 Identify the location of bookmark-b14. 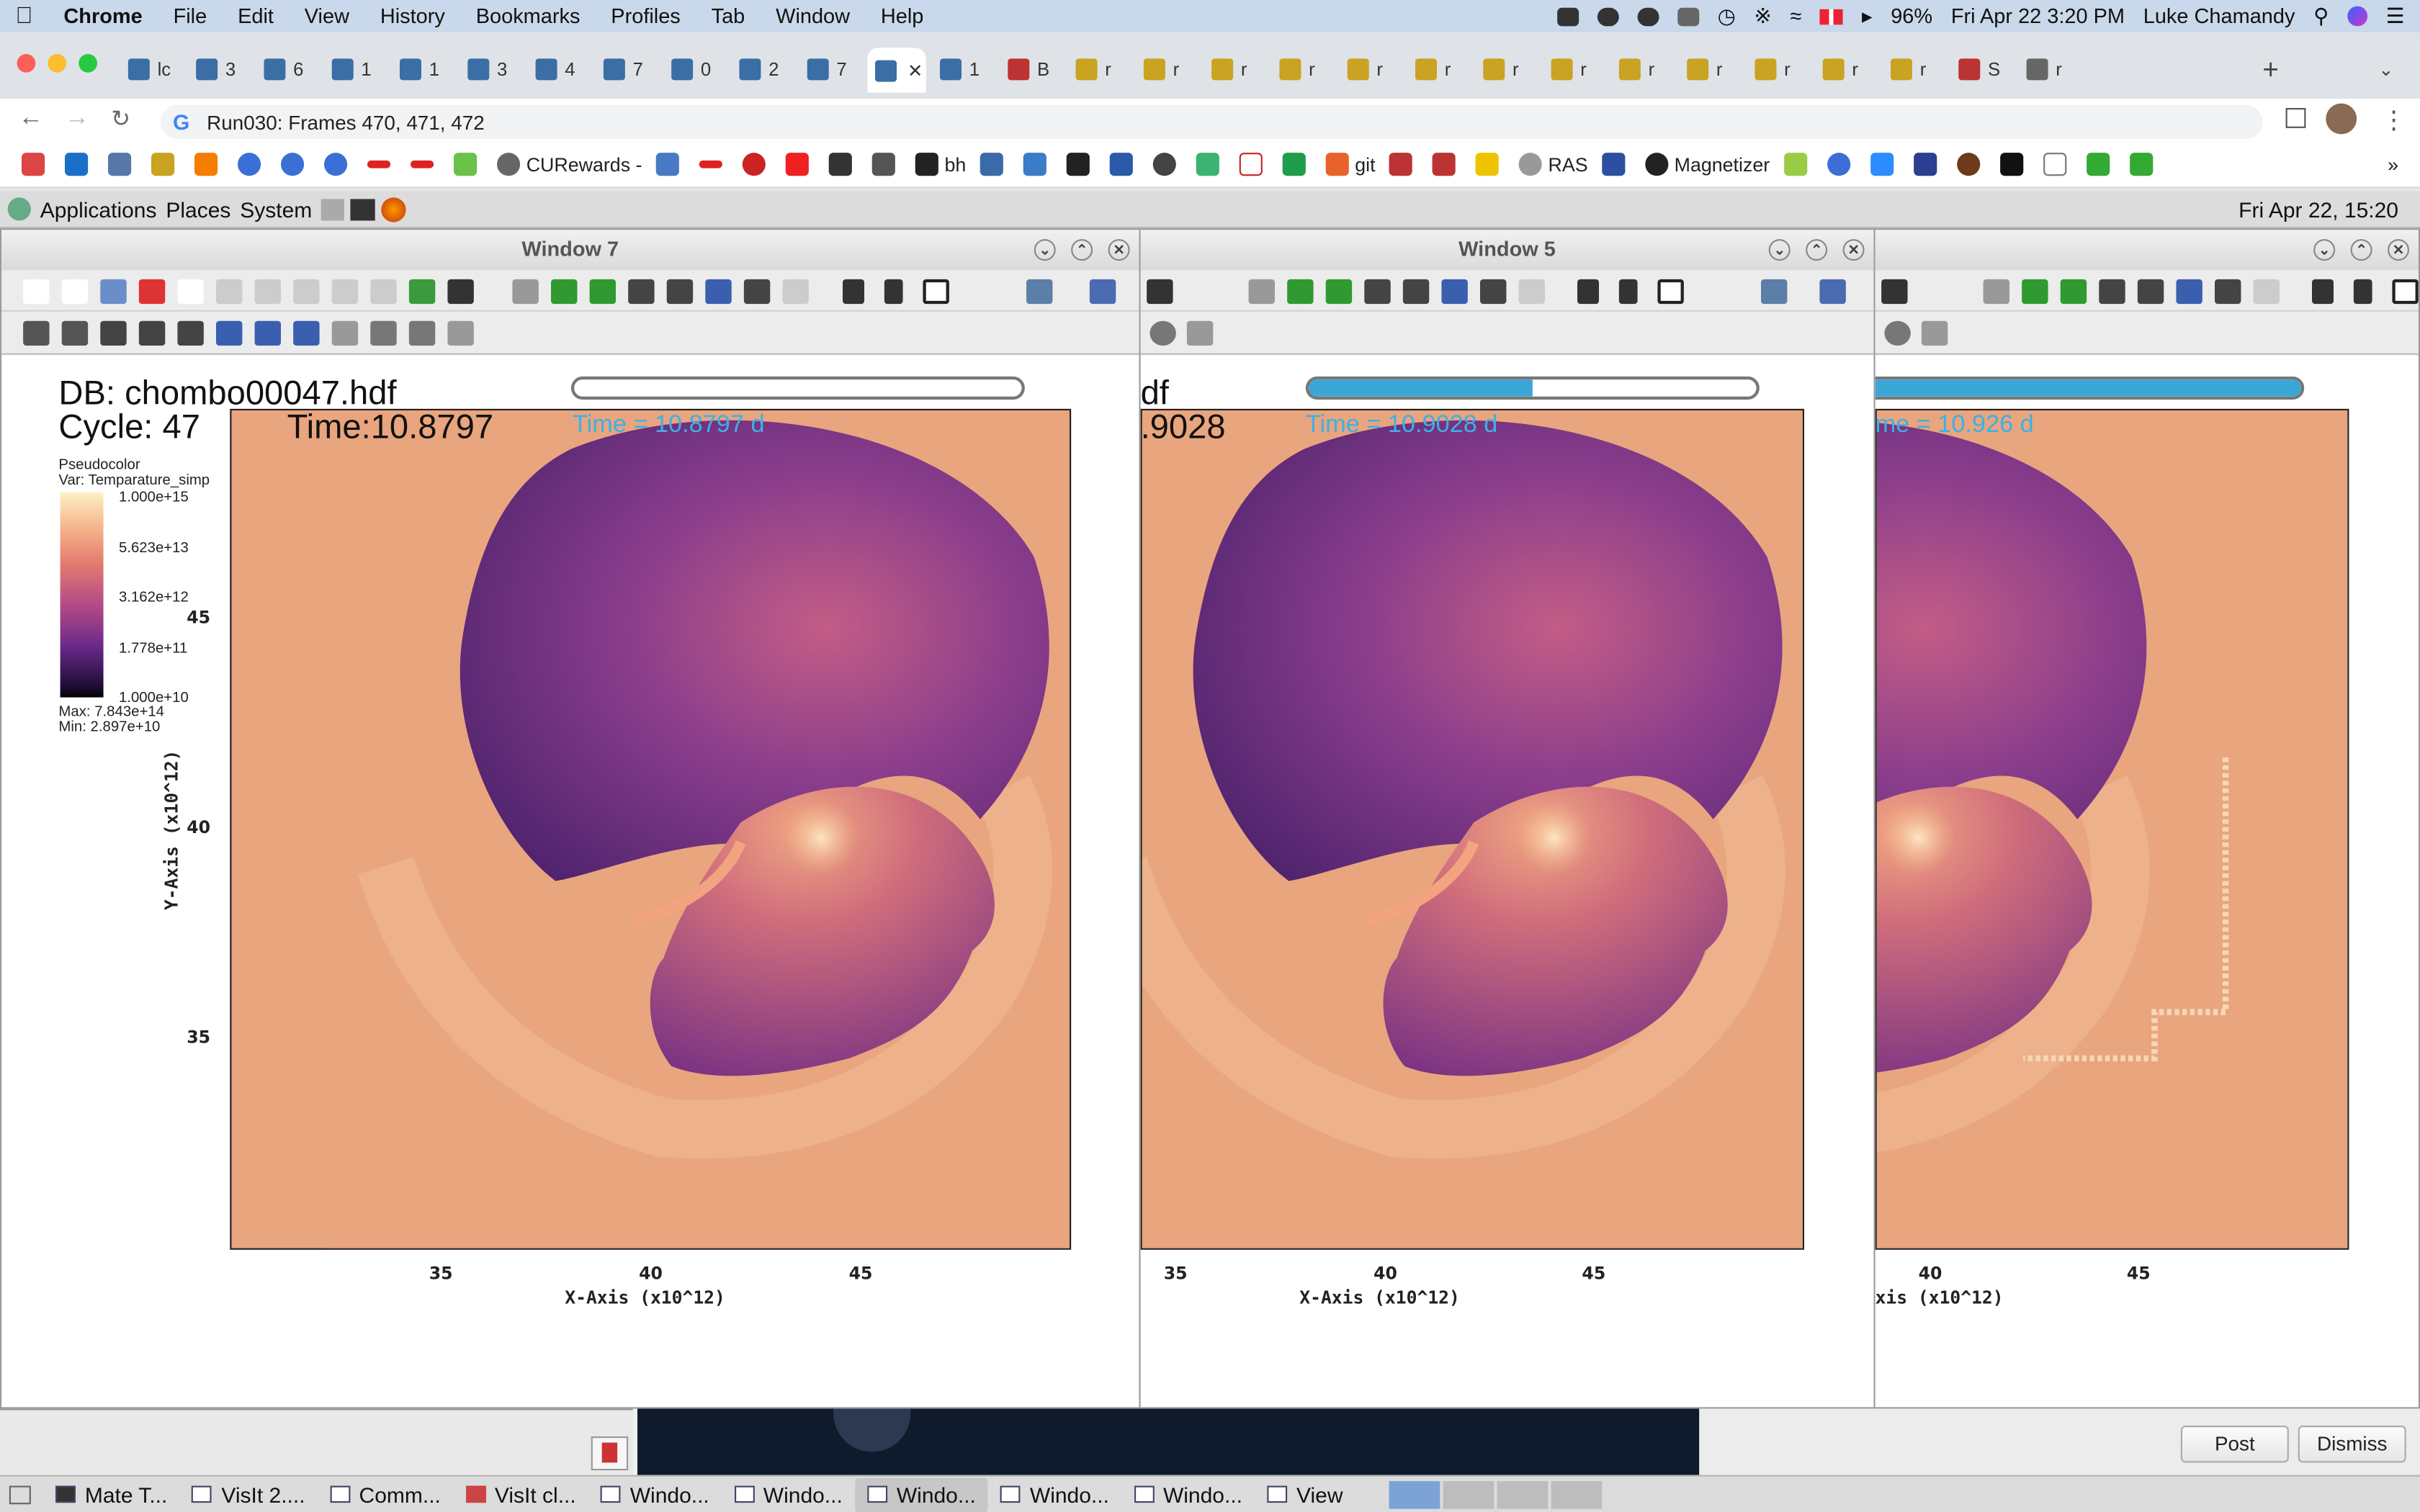
(1971, 164).